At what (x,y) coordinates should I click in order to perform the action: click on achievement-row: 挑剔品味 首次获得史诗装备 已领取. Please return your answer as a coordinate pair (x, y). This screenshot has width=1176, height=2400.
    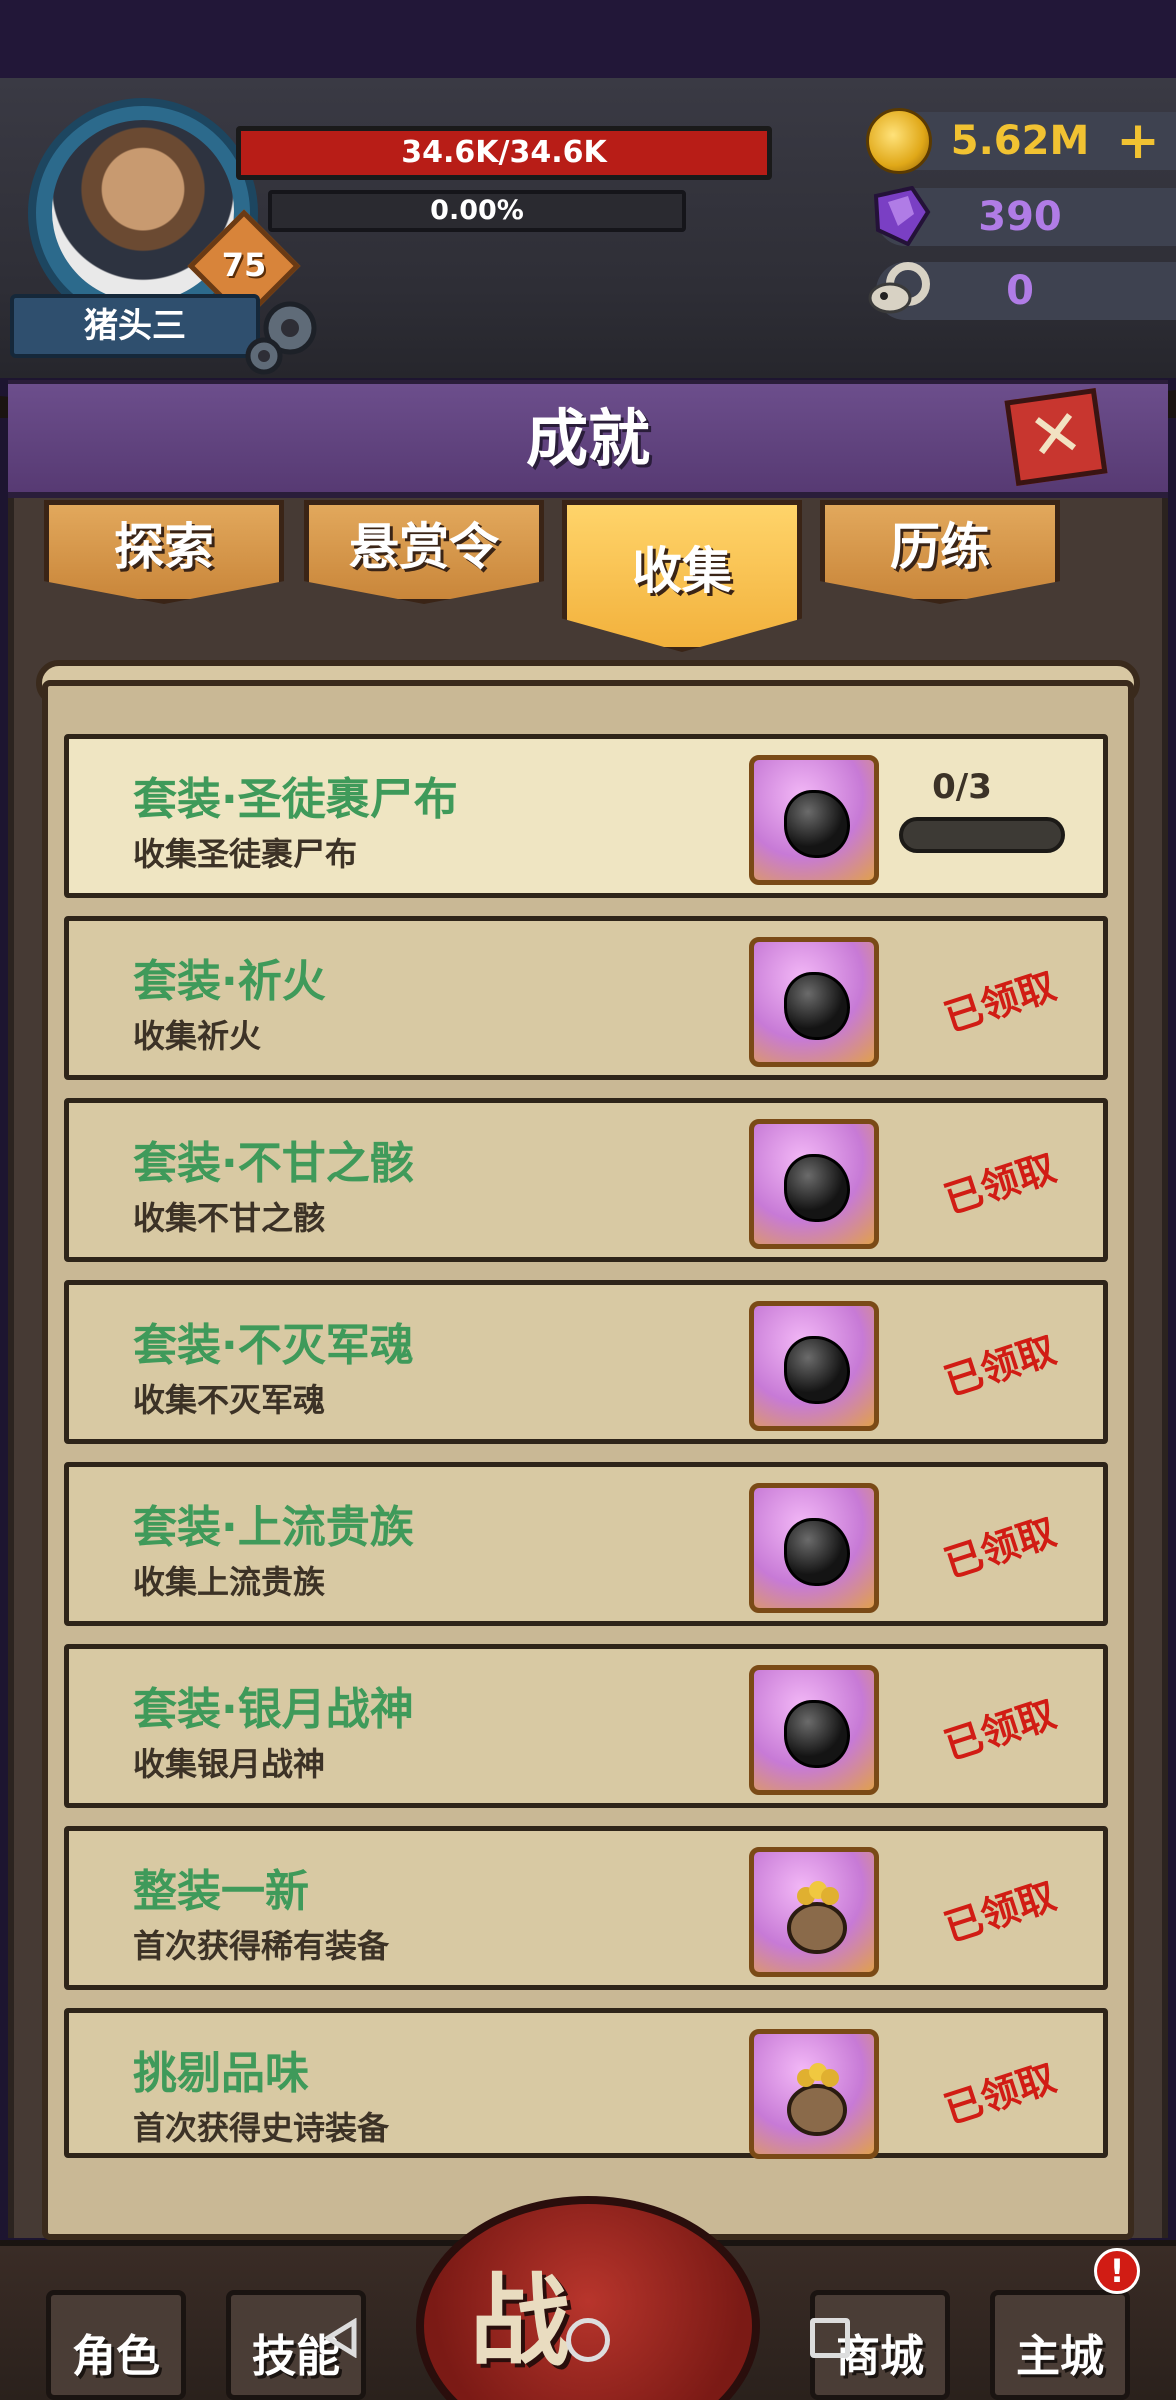
    Looking at the image, I should click on (586, 2083).